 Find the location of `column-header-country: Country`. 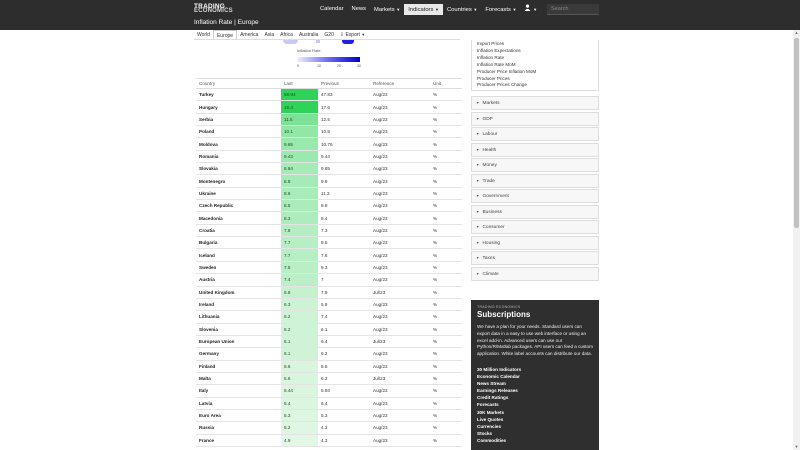

column-header-country: Country is located at coordinates (238, 83).